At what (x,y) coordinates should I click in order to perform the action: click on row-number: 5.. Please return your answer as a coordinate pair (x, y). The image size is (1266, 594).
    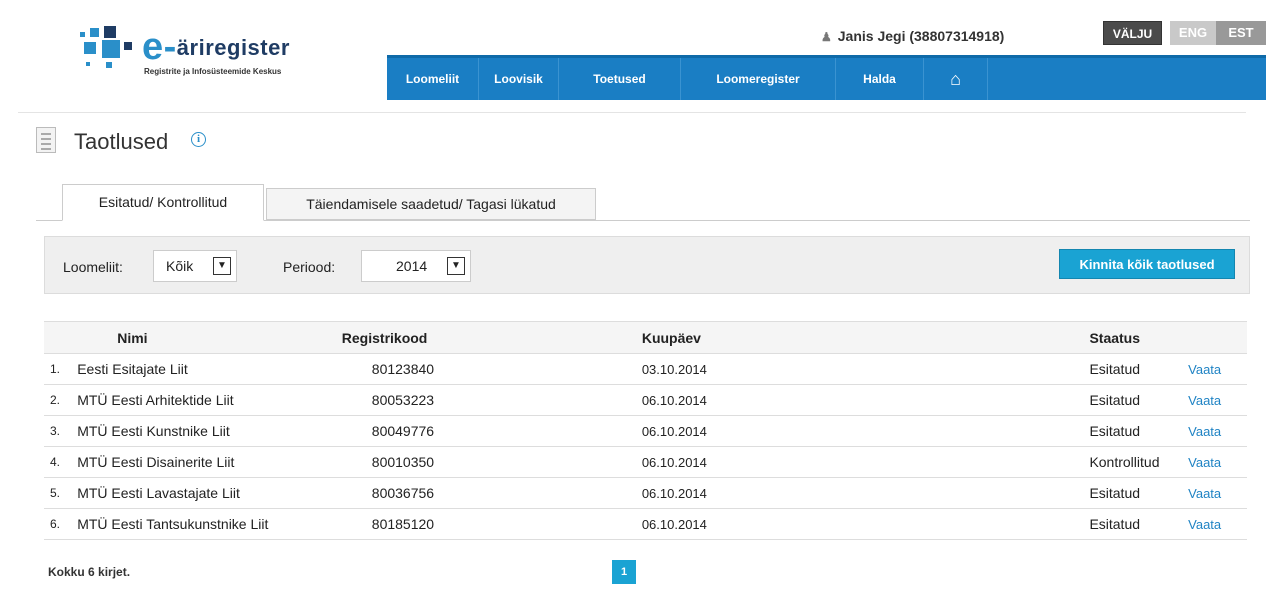
    Looking at the image, I should click on (61, 493).